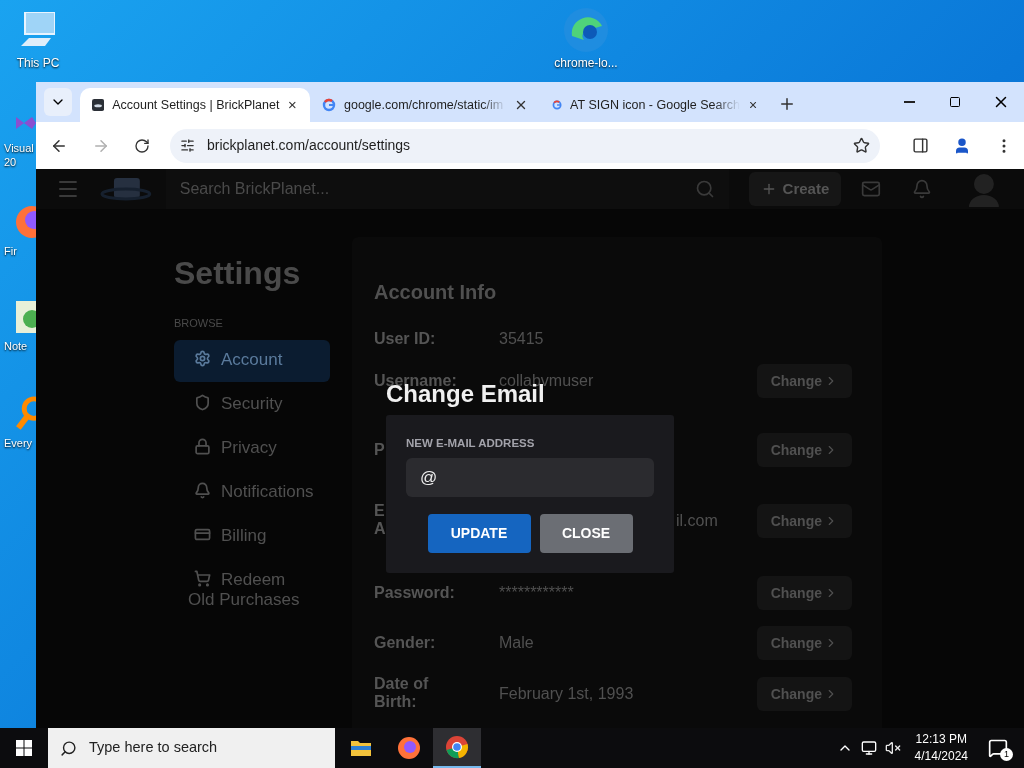 Image resolution: width=1024 pixels, height=768 pixels. Describe the element at coordinates (521, 105) in the screenshot. I see `close-icon` at that location.